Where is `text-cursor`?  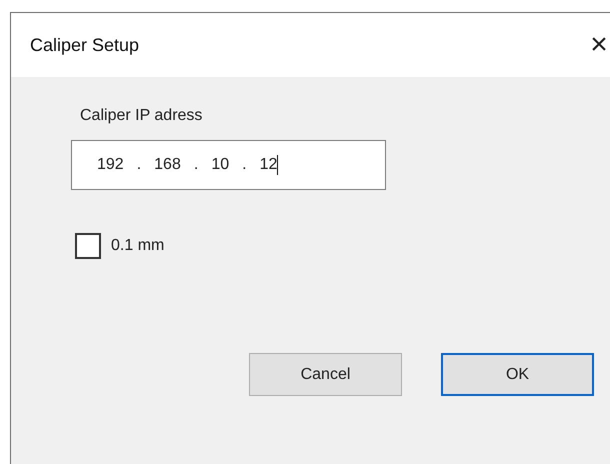 text-cursor is located at coordinates (277, 165).